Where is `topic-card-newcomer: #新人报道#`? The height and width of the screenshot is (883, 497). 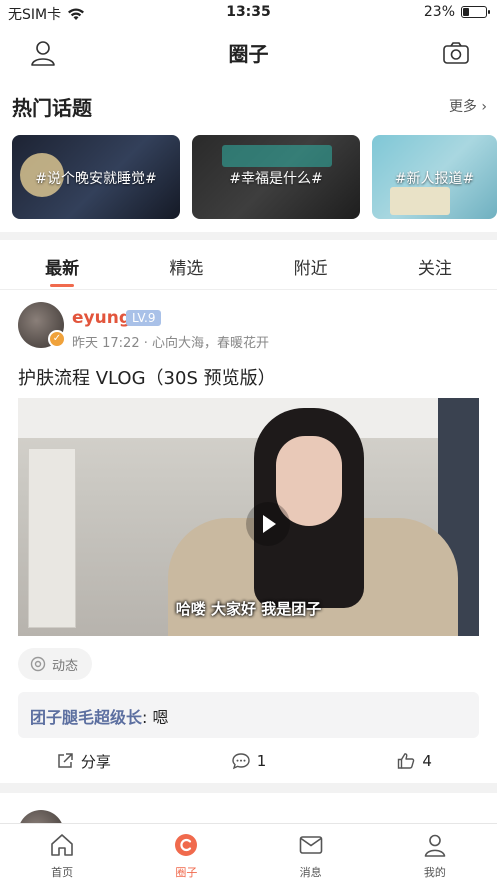
topic-card-newcomer: #新人报道# is located at coordinates (434, 177).